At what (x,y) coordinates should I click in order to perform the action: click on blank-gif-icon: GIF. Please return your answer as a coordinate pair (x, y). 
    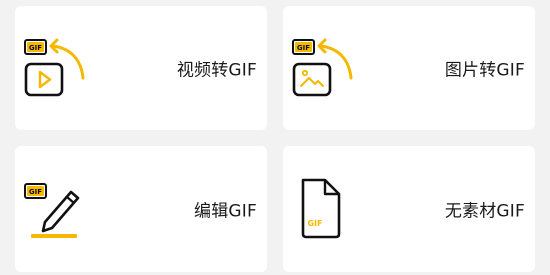
    Looking at the image, I should click on (326, 208).